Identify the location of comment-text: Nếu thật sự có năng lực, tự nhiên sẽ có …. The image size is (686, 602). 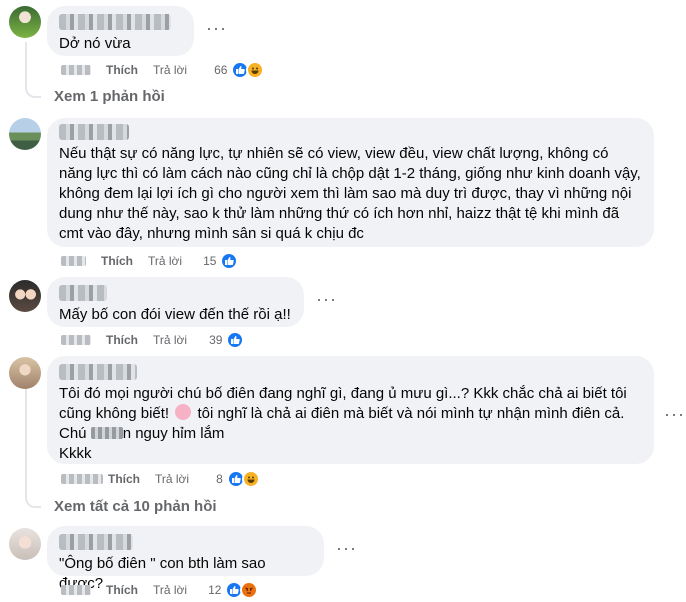
(350, 193).